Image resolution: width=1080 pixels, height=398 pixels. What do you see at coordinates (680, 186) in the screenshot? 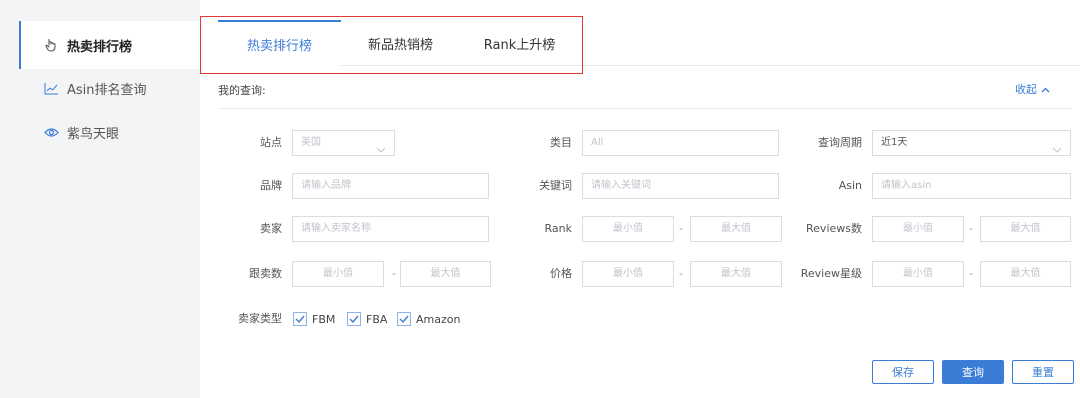
I see `keyword-input: 请输入关键词` at bounding box center [680, 186].